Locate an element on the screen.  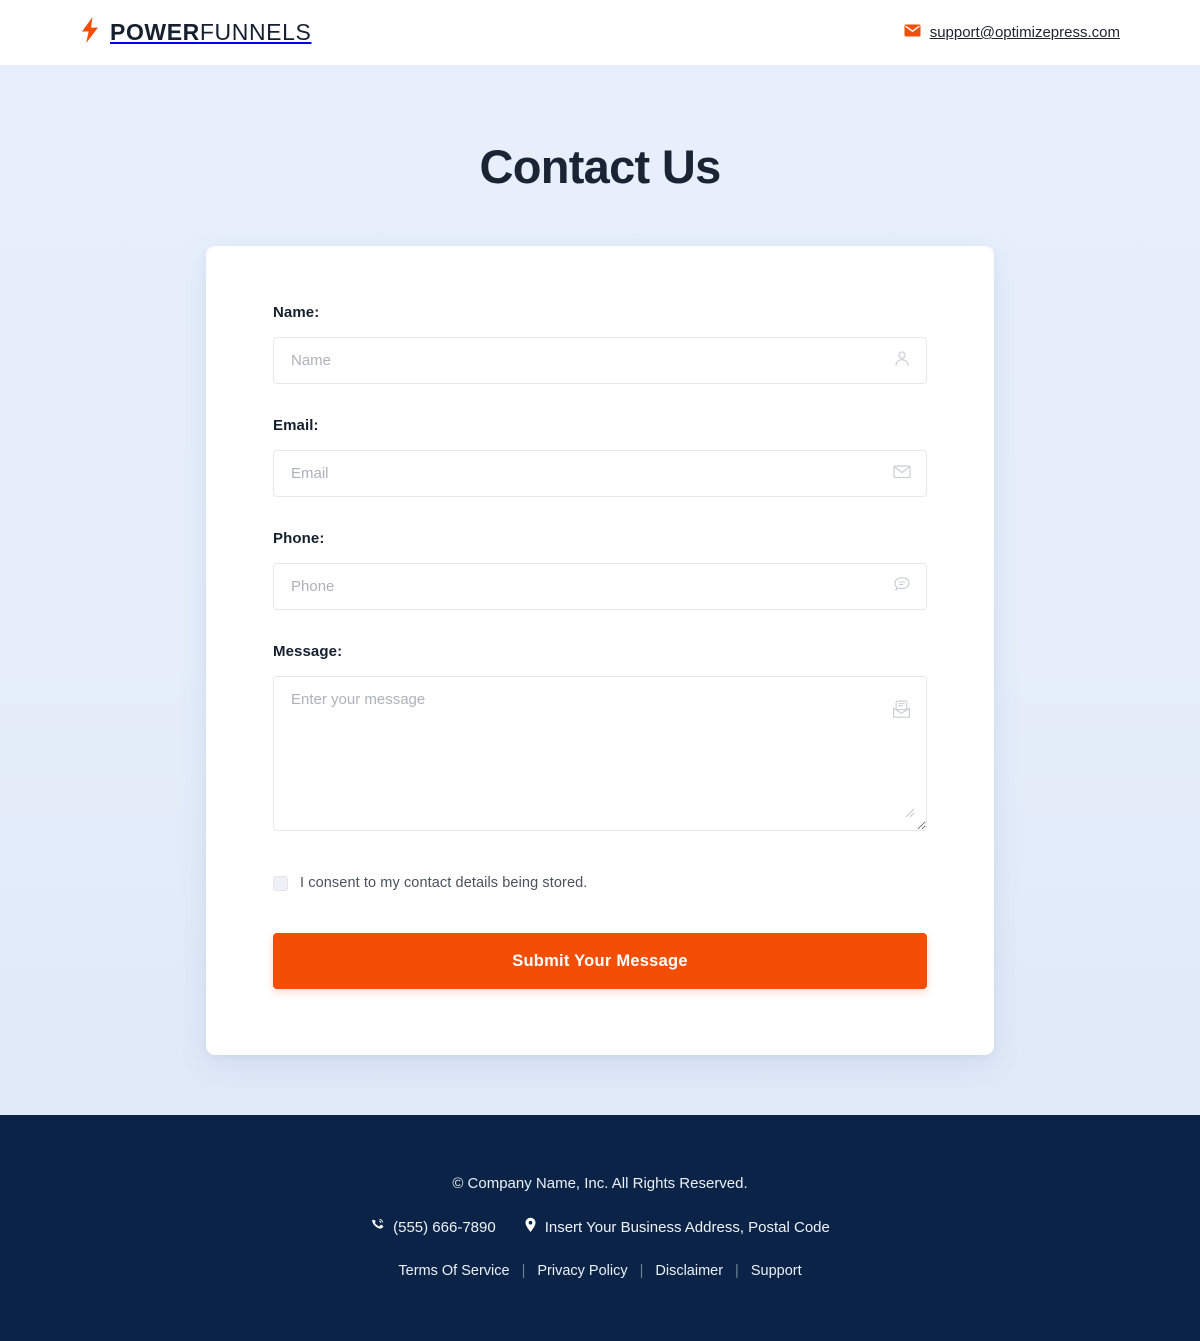
submit-button: Submit Your Message is located at coordinates (600, 961).